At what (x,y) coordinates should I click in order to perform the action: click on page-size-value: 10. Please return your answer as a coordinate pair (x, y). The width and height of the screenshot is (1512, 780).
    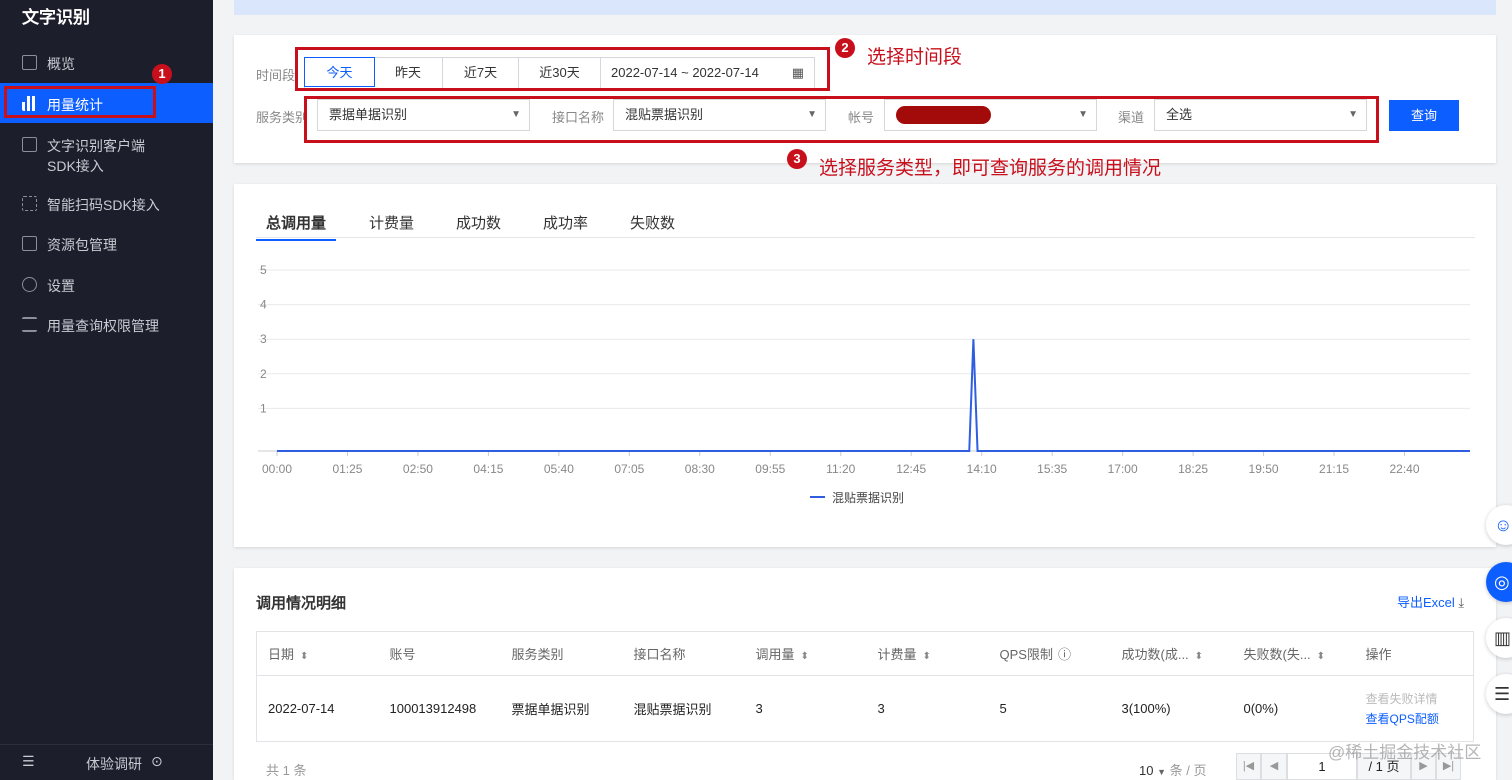
    Looking at the image, I should click on (1146, 770).